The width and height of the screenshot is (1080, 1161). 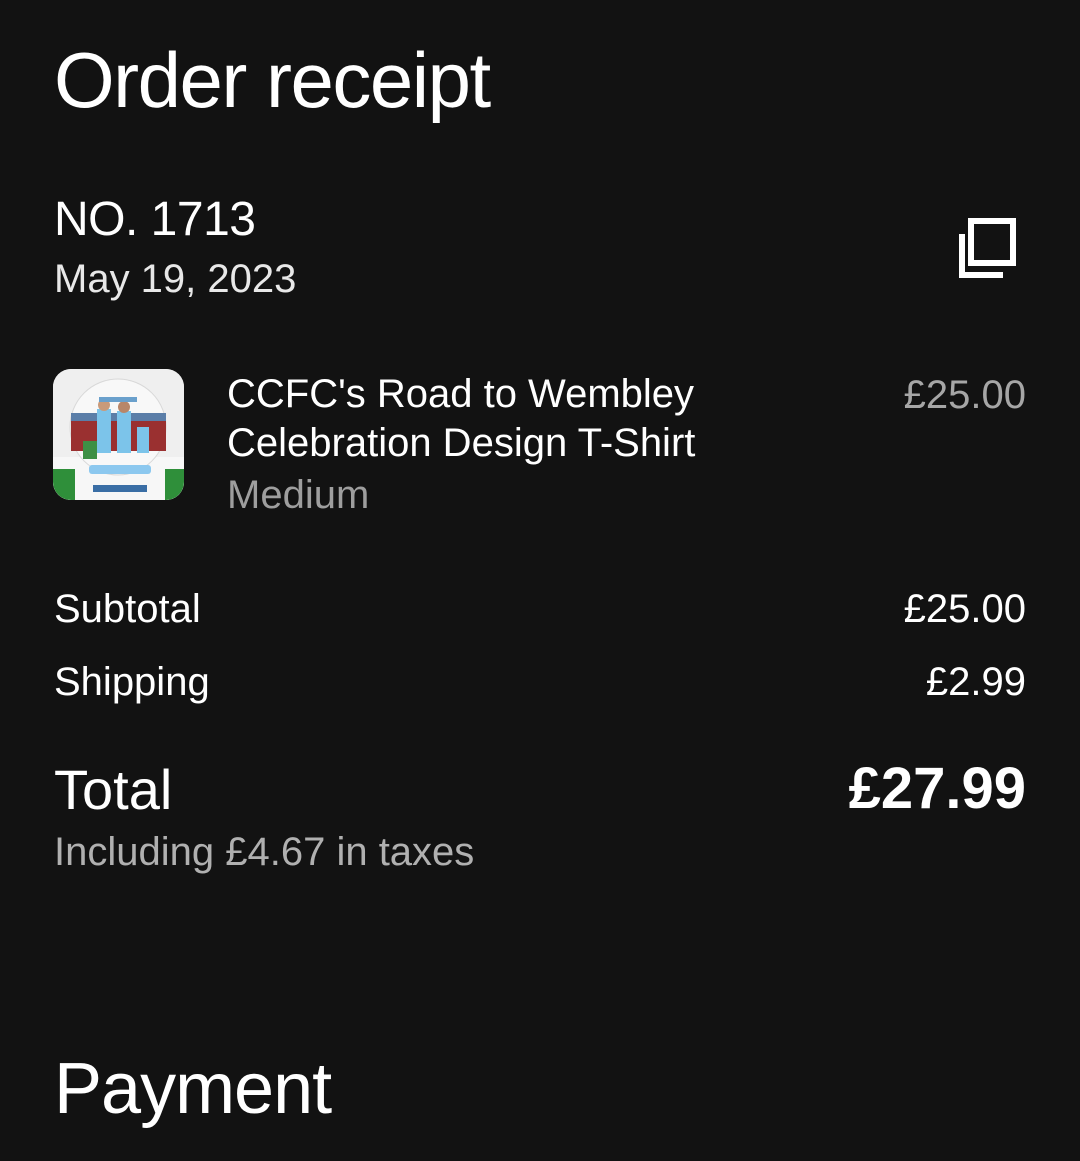 What do you see at coordinates (272, 80) in the screenshot?
I see `page-title: Order receipt` at bounding box center [272, 80].